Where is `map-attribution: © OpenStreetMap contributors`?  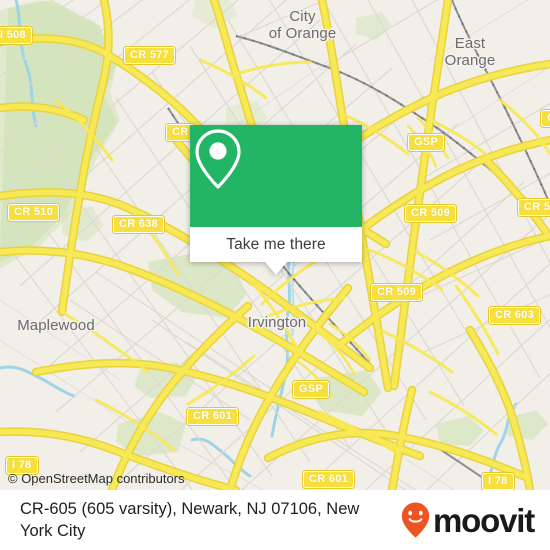 map-attribution: © OpenStreetMap contributors is located at coordinates (96, 478).